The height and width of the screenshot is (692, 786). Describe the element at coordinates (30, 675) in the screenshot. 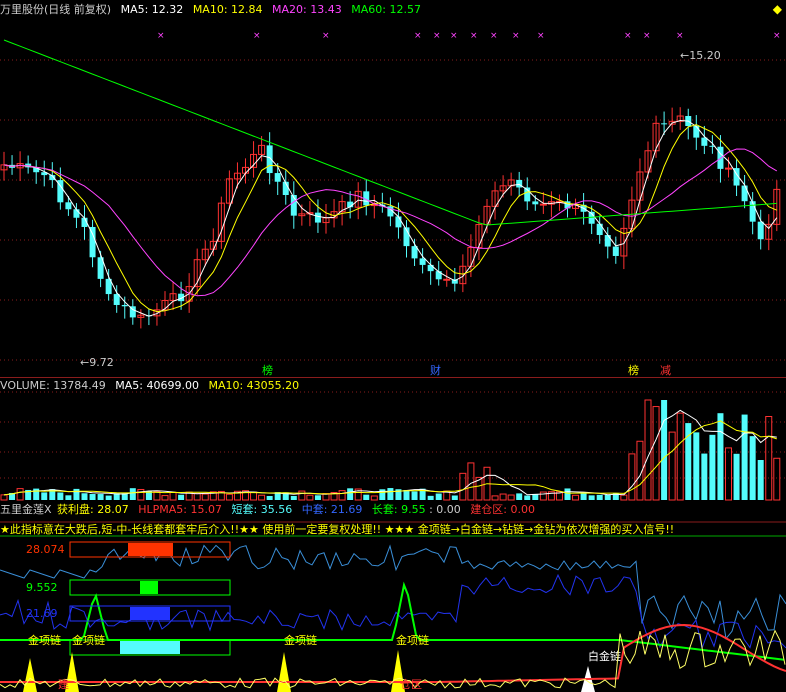

I see `buy-signal-marker` at that location.